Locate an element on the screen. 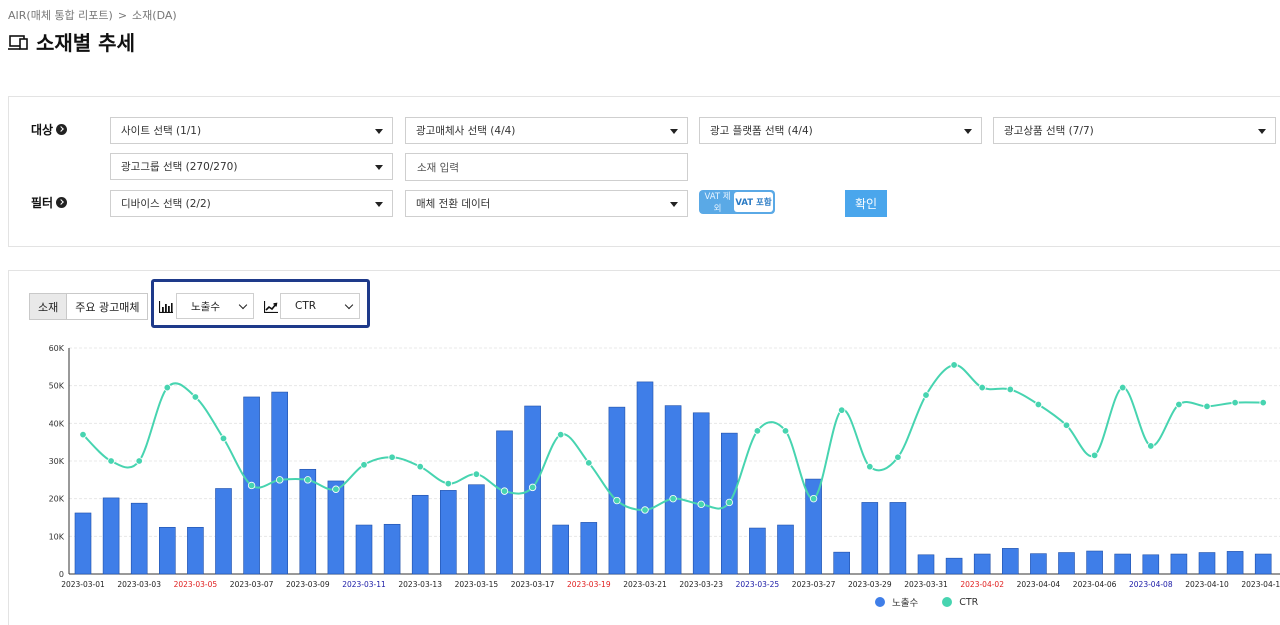 The height and width of the screenshot is (625, 1280). legend-item-ctr: CTR is located at coordinates (960, 602).